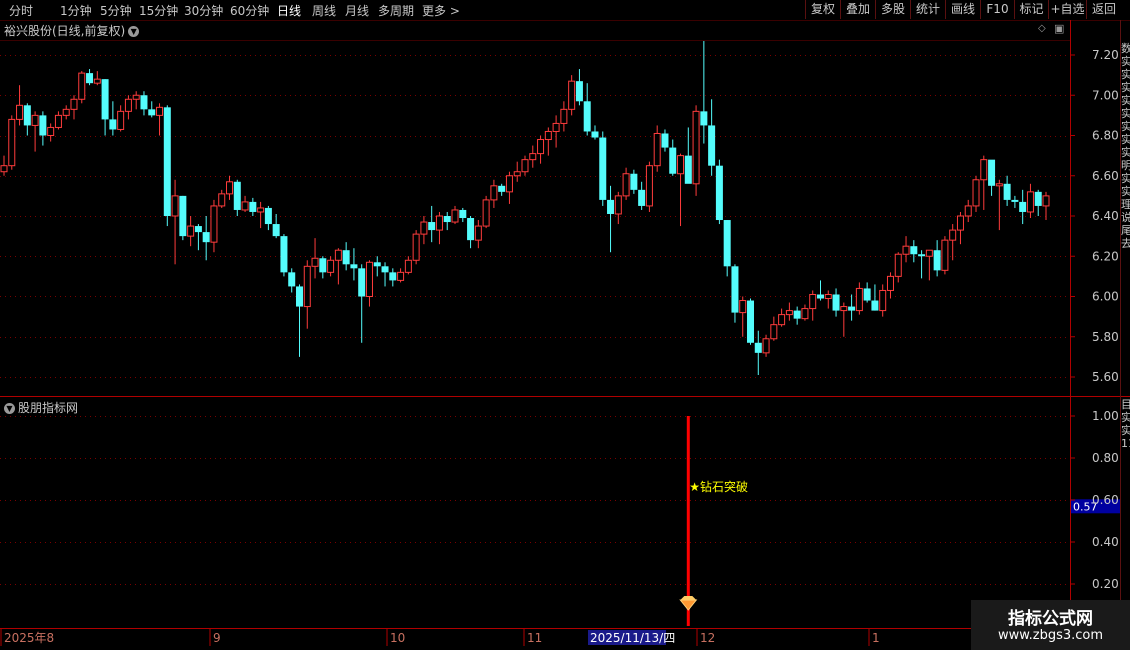 This screenshot has height=650, width=1130. What do you see at coordinates (72, 30) in the screenshot?
I see `stock-title: 裕兴股份(日线,前复权) ▼` at bounding box center [72, 30].